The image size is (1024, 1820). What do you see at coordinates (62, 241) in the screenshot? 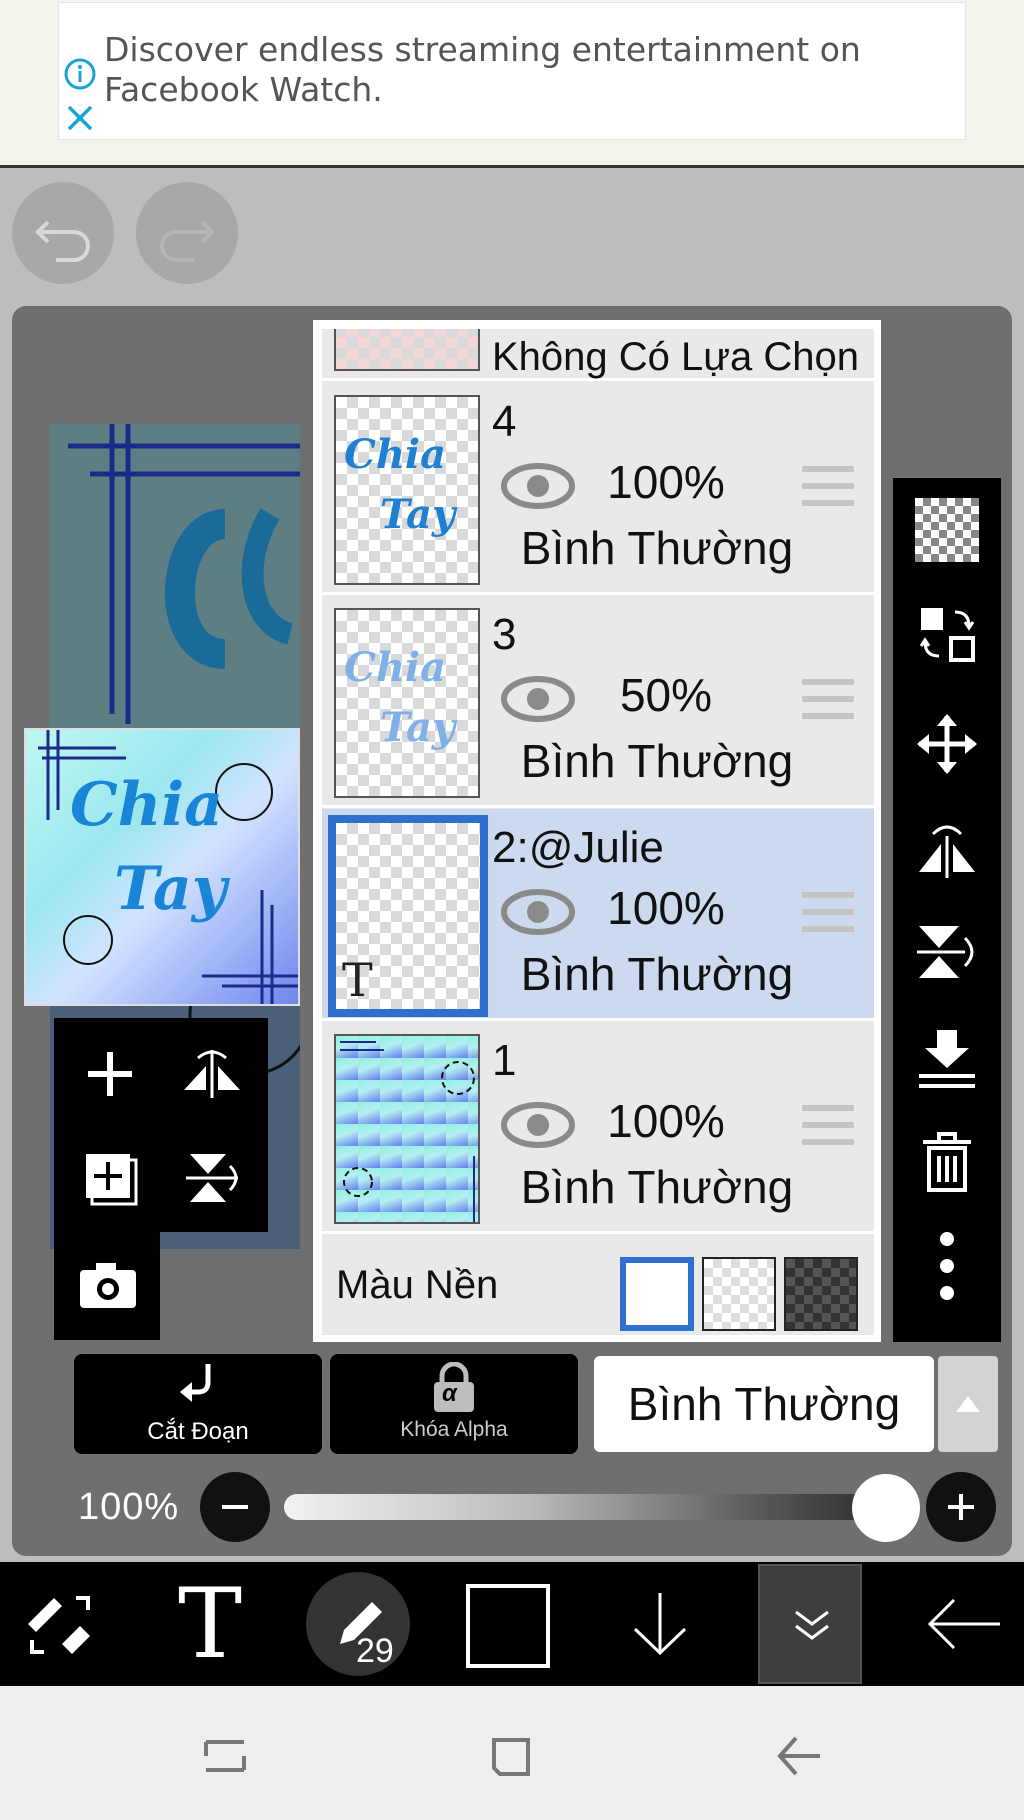
I see `undo-icon` at bounding box center [62, 241].